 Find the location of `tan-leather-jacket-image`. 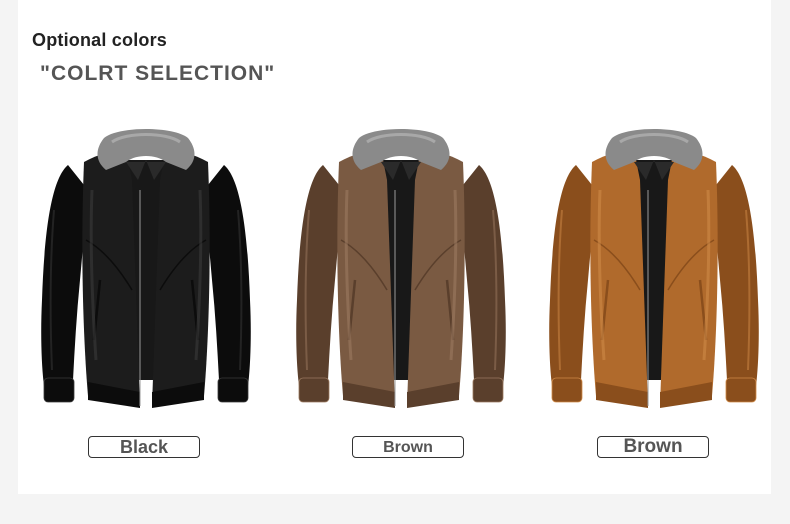

tan-leather-jacket-image is located at coordinates (654, 268).